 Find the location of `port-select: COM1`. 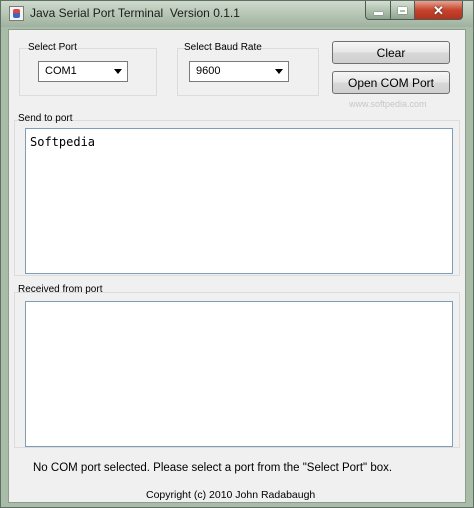

port-select: COM1 is located at coordinates (83, 71).